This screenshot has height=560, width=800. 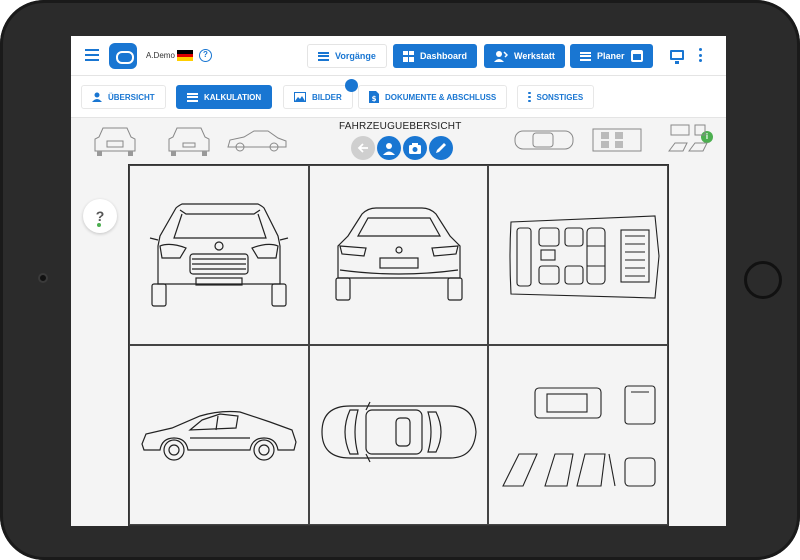 What do you see at coordinates (185, 55) in the screenshot?
I see `german-flag-icon` at bounding box center [185, 55].